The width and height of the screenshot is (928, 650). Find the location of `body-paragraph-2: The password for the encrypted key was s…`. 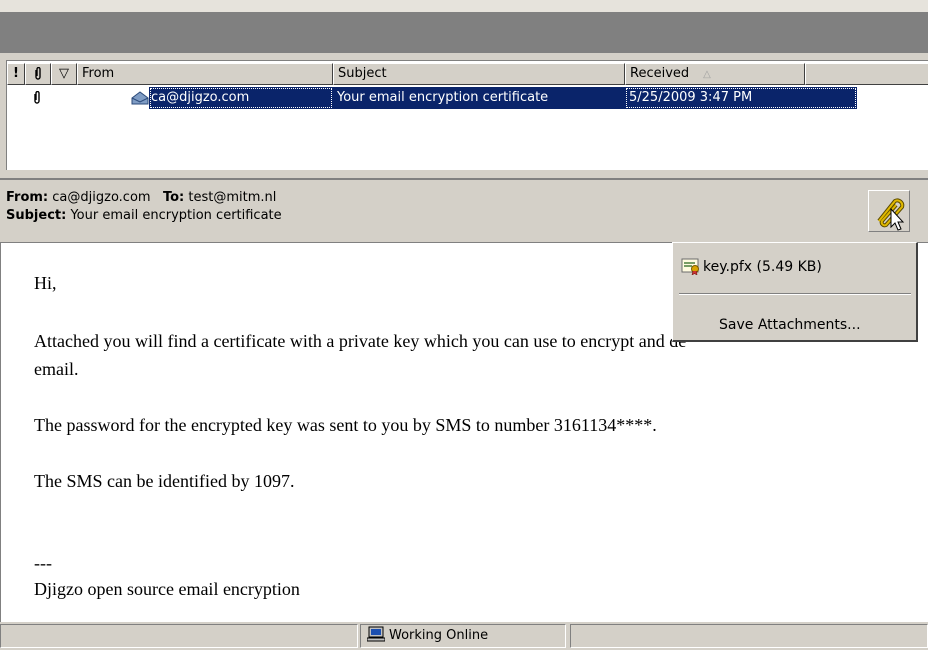

body-paragraph-2: The password for the encrypted key was s… is located at coordinates (345, 425).